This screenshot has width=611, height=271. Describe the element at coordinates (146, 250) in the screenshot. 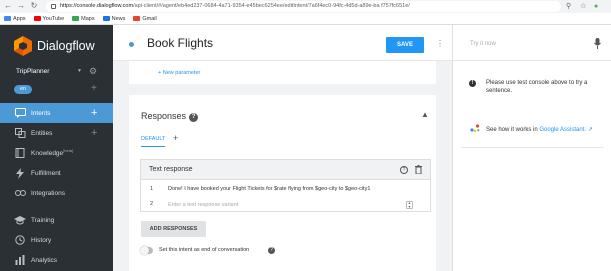

I see `end-conversation-toggle` at that location.